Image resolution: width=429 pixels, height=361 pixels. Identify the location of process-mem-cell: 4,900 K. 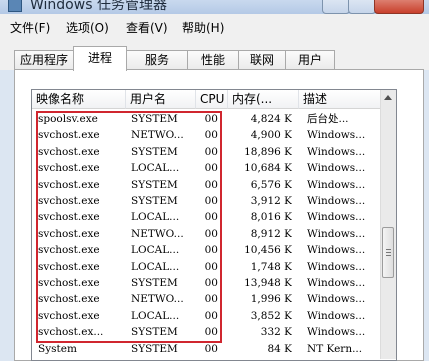
(271, 135).